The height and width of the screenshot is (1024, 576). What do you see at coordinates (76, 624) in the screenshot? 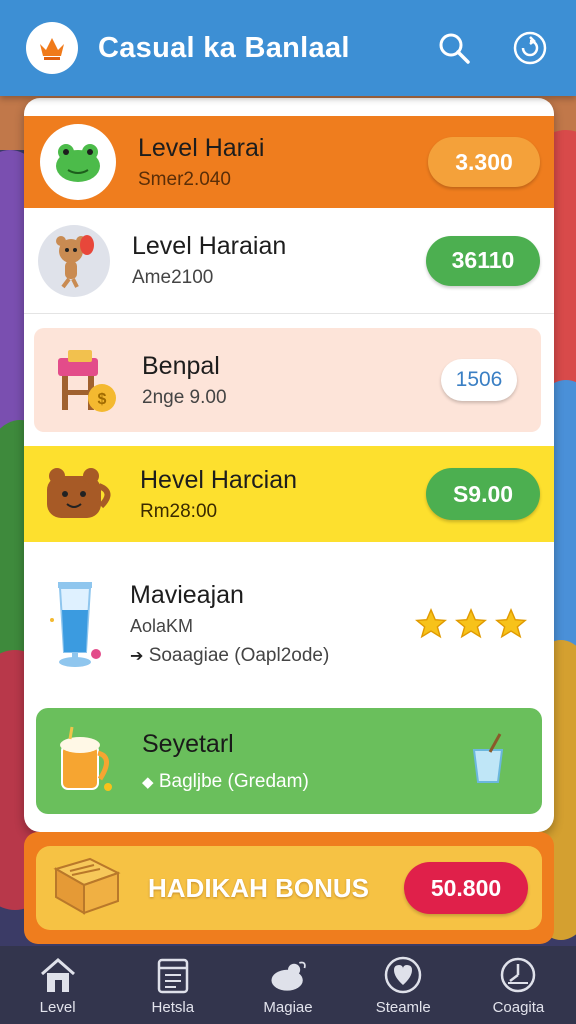
I see `drink-glass-icon` at bounding box center [76, 624].